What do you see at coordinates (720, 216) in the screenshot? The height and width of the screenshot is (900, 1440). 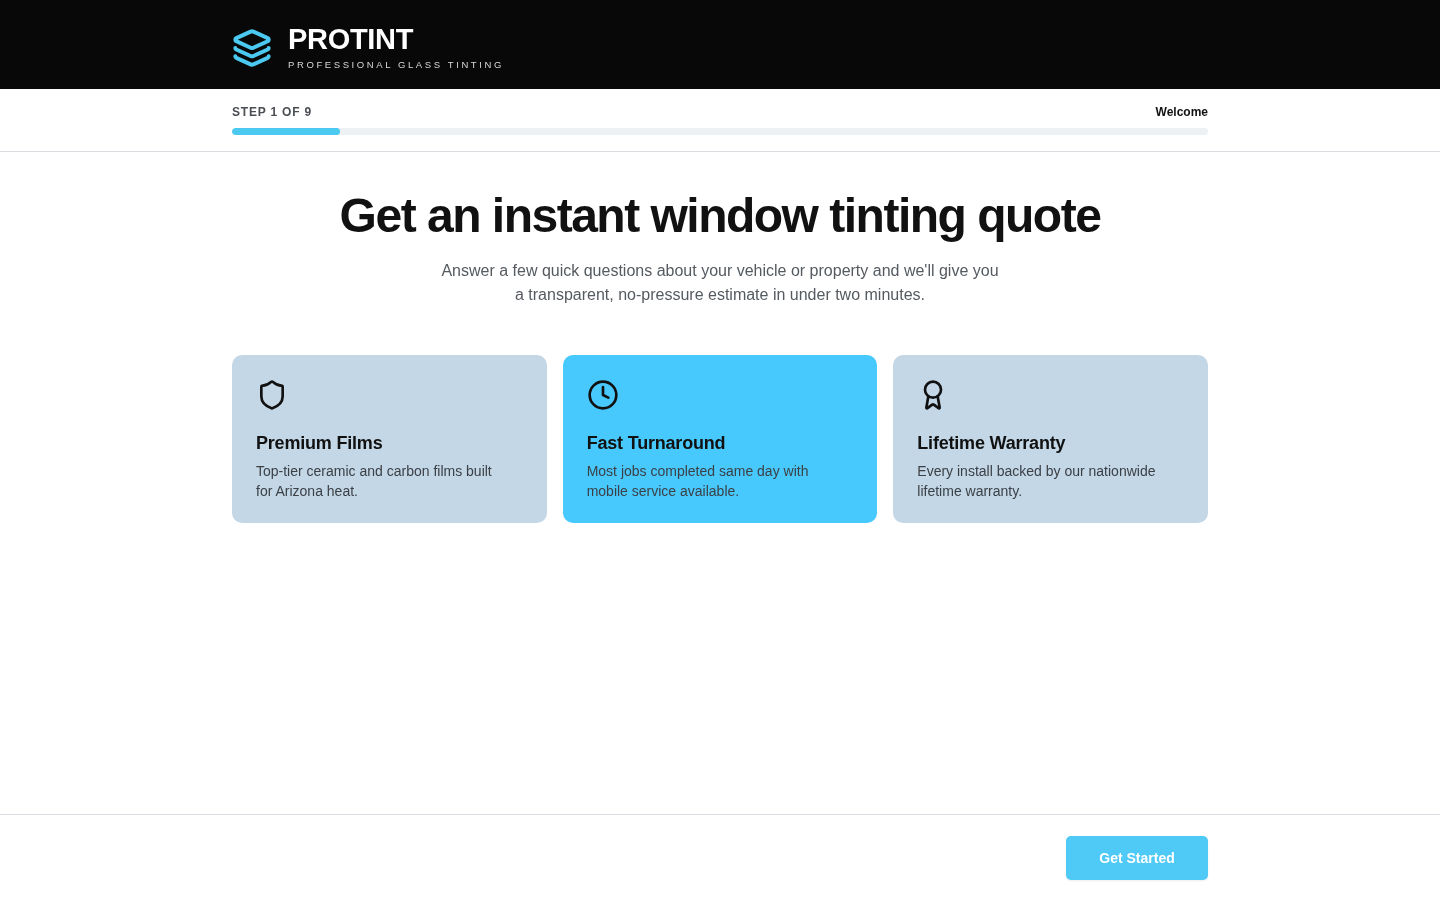 I see `page-heading: Get an instant window tinting quote` at bounding box center [720, 216].